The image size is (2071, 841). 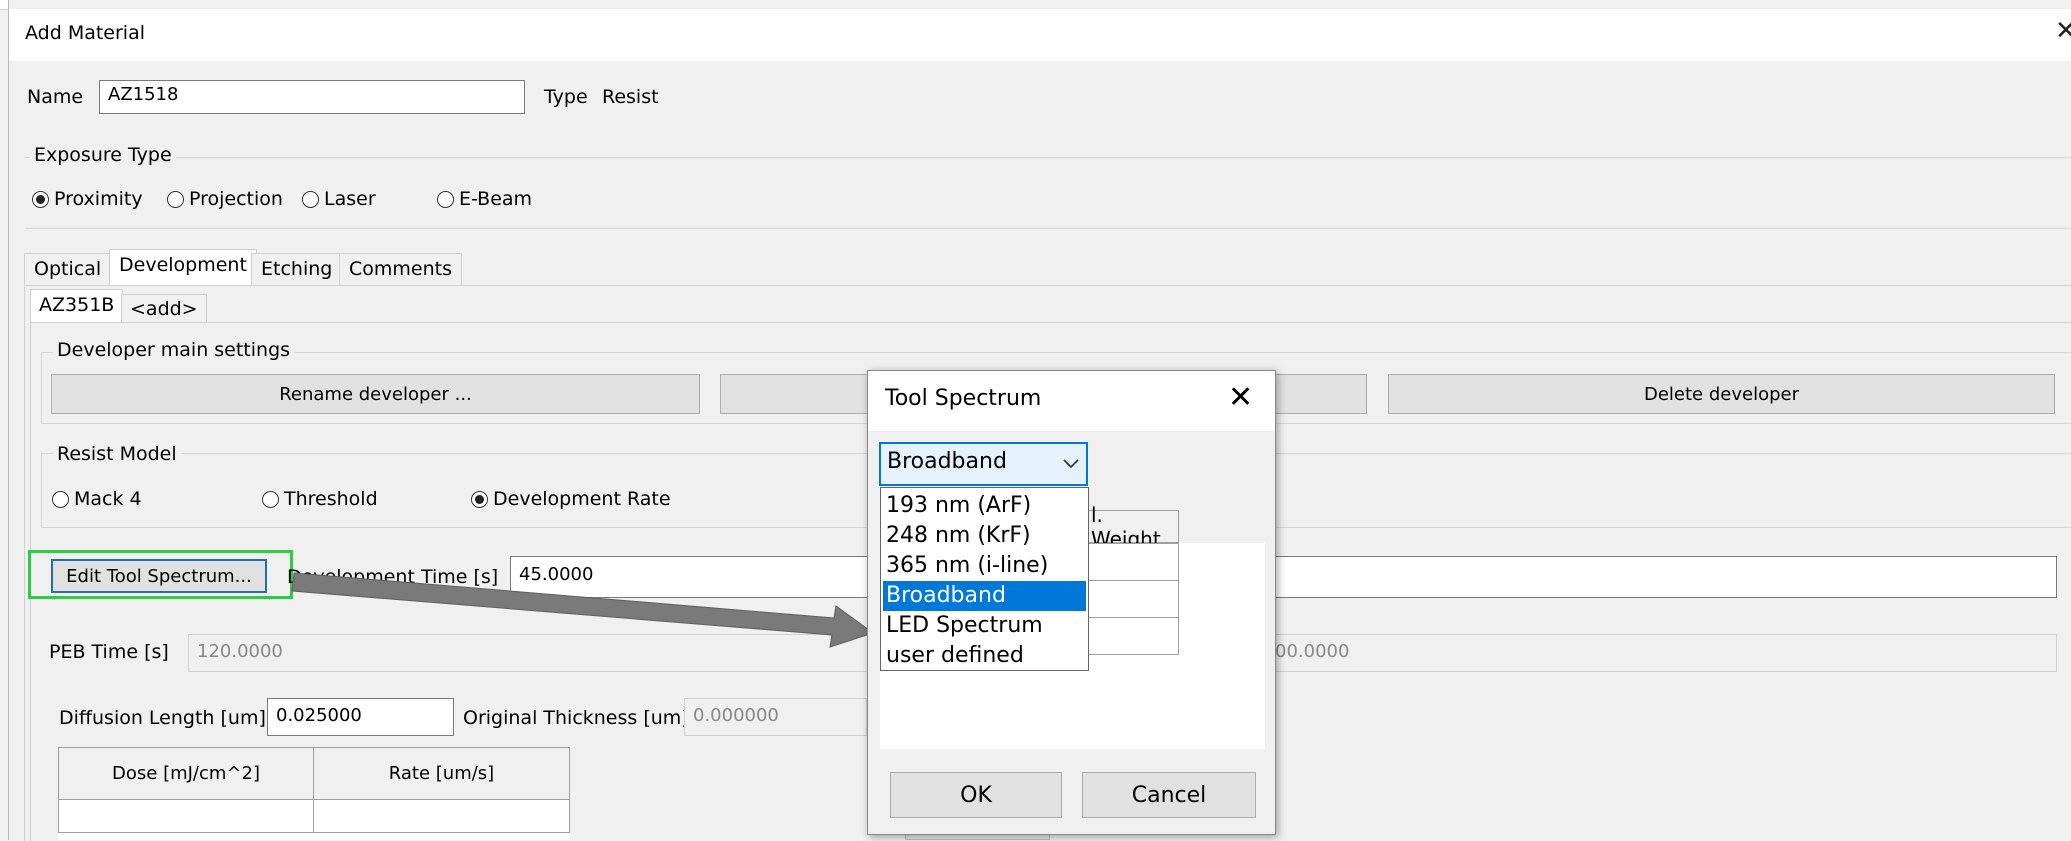 What do you see at coordinates (976, 795) in the screenshot?
I see `ok-button: OK` at bounding box center [976, 795].